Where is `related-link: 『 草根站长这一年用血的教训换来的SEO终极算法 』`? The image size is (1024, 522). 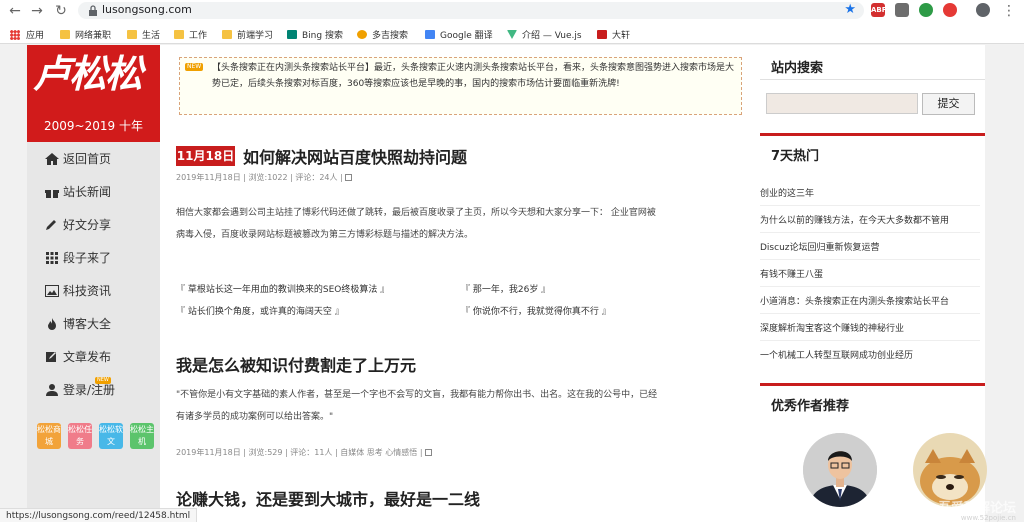 related-link: 『 草根站长这一年用血的教训换来的SEO终极算法 』 is located at coordinates (282, 288).